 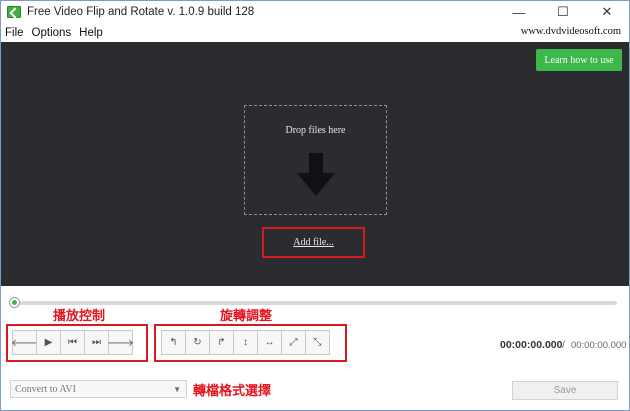 What do you see at coordinates (91, 33) in the screenshot?
I see `menu-help: Help` at bounding box center [91, 33].